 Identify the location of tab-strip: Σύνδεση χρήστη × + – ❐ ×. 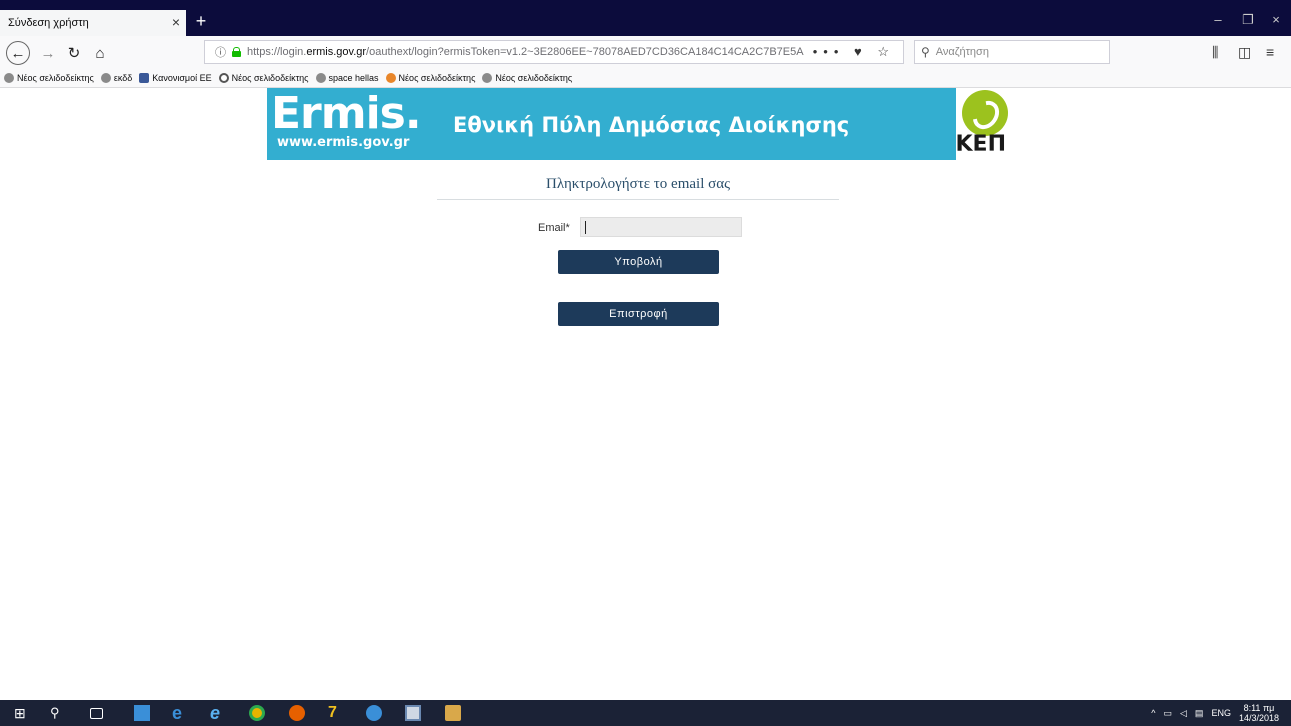
(645, 18).